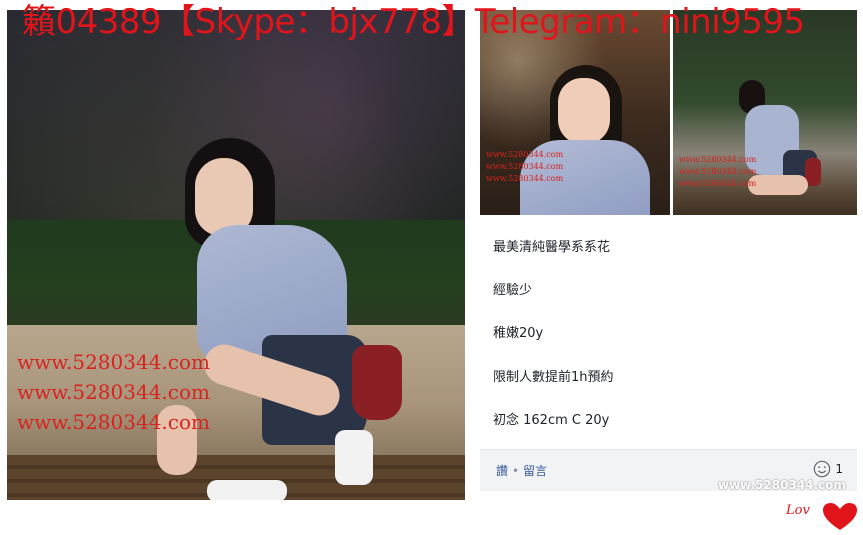 The width and height of the screenshot is (863, 535). Describe the element at coordinates (798, 510) in the screenshot. I see `corner-sign: Lov` at that location.